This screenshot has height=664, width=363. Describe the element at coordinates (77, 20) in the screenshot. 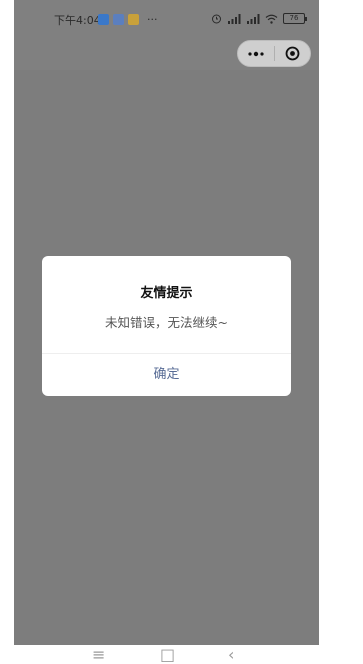

I see `status-time: 下午4:04` at that location.